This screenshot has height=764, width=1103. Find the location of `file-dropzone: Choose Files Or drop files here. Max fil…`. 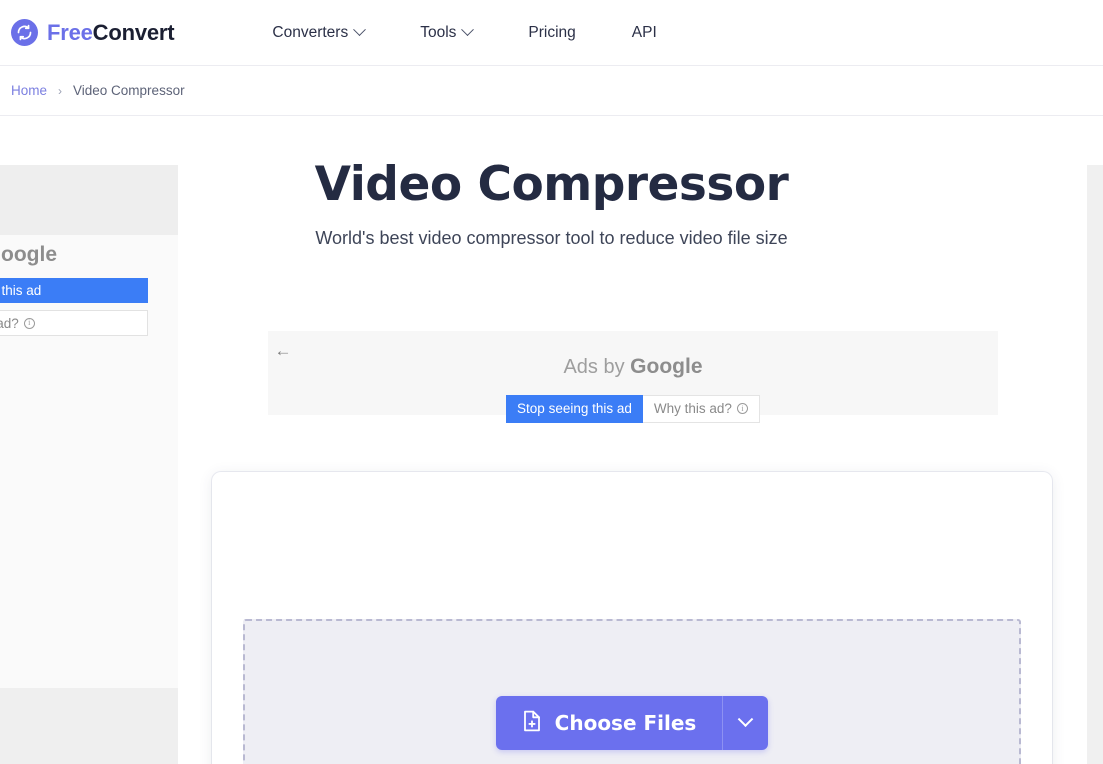

file-dropzone: Choose Files Or drop files here. Max fil… is located at coordinates (632, 691).